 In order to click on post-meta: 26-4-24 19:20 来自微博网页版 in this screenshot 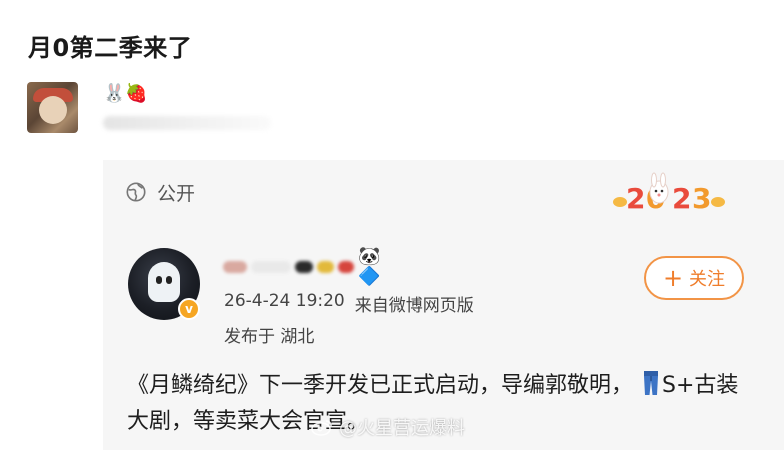, I will do `click(349, 303)`.